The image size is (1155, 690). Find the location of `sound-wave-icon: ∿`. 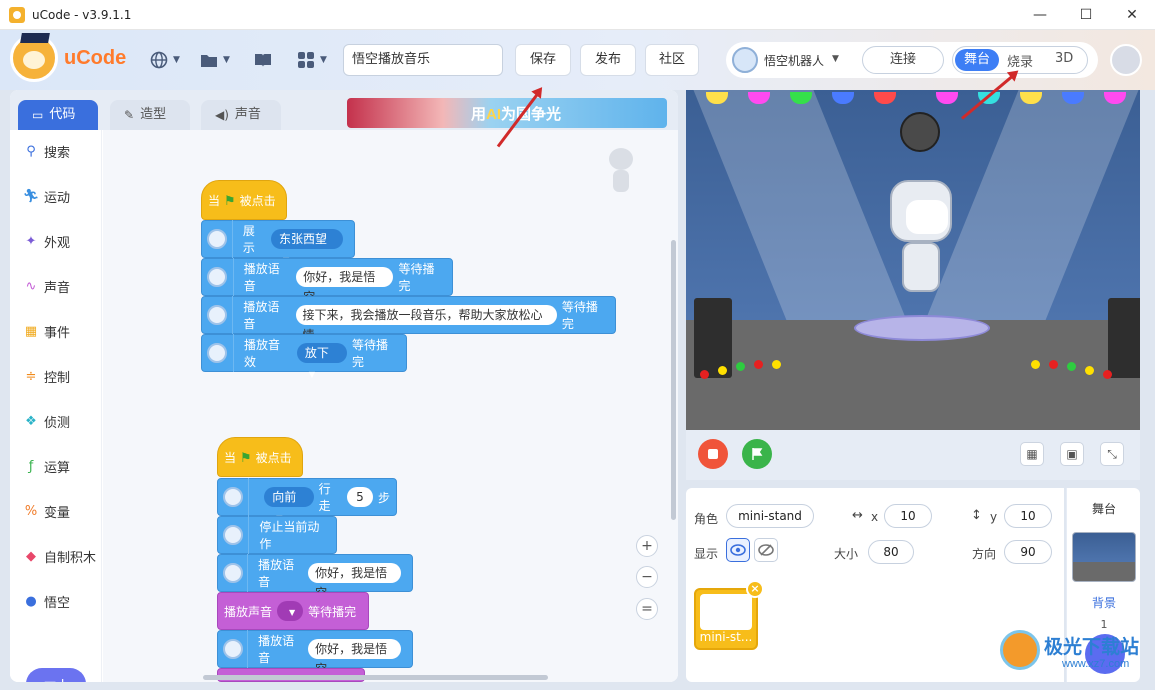

sound-wave-icon: ∿ is located at coordinates (31, 286).